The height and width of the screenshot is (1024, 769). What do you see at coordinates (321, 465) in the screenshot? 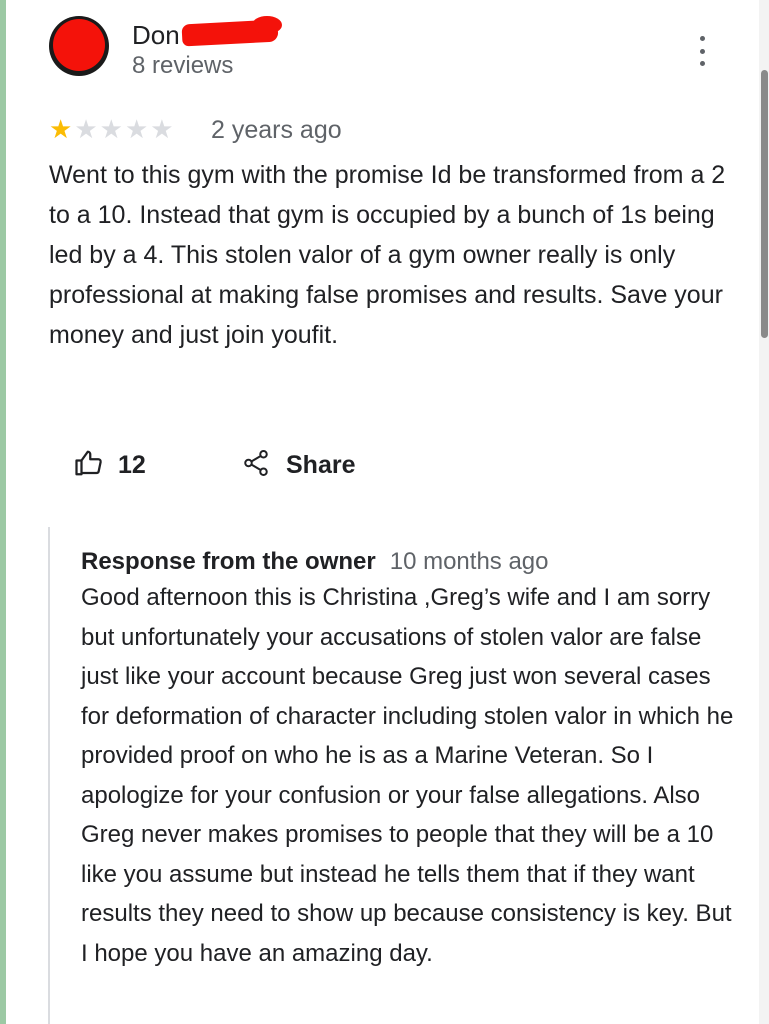
I see `share-label: Share` at bounding box center [321, 465].